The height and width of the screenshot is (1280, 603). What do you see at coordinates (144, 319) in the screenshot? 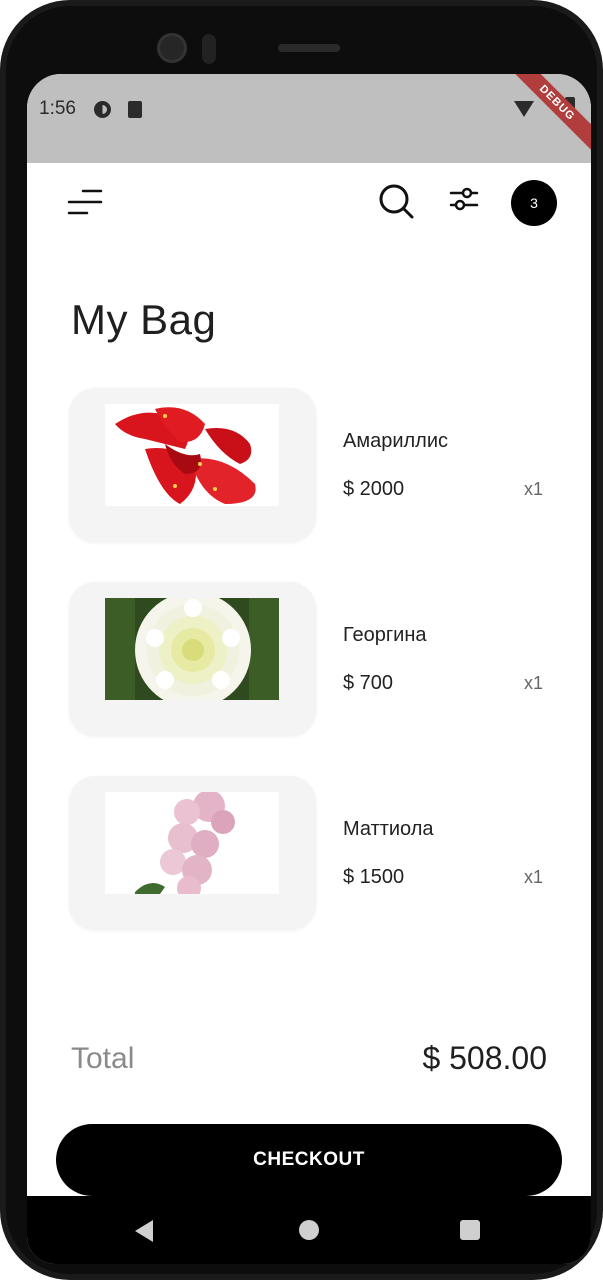
I see `page-title: My Bag` at bounding box center [144, 319].